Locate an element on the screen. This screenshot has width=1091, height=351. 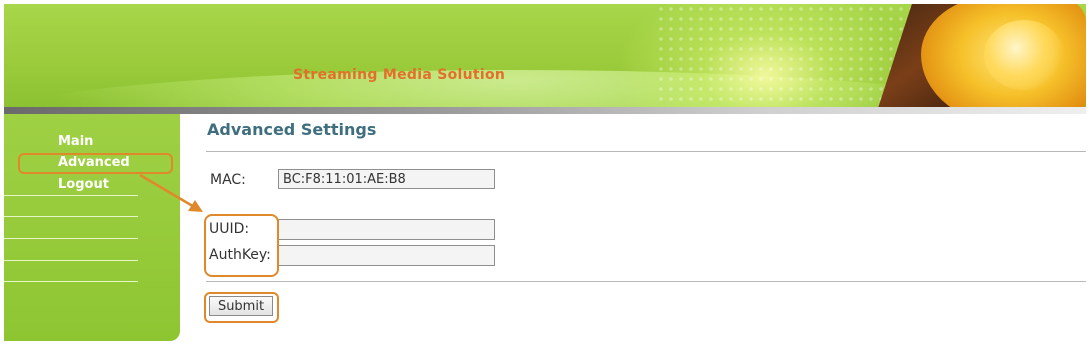
annotation-arrow is located at coordinates (171, 192).